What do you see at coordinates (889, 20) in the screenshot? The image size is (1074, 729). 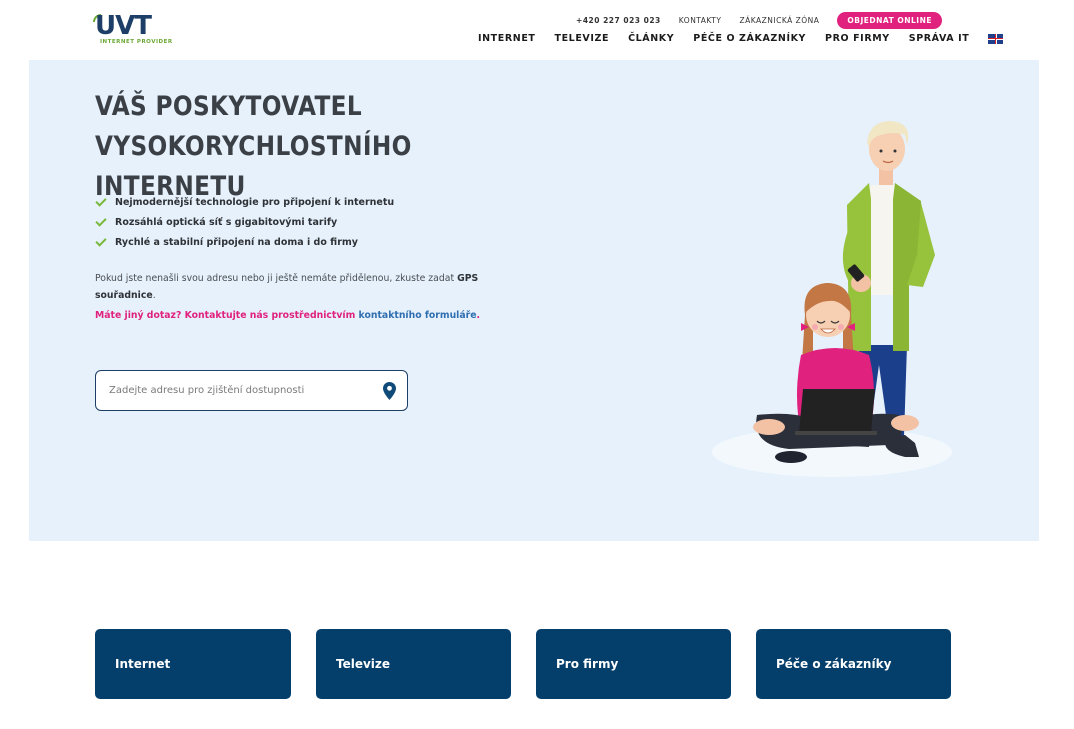 I see `order-online-button: OBJEDNAT ONLINE` at bounding box center [889, 20].